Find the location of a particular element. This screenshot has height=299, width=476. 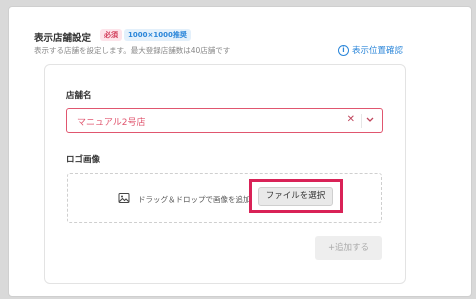

display-position-label: 表示位置確認 is located at coordinates (378, 51).